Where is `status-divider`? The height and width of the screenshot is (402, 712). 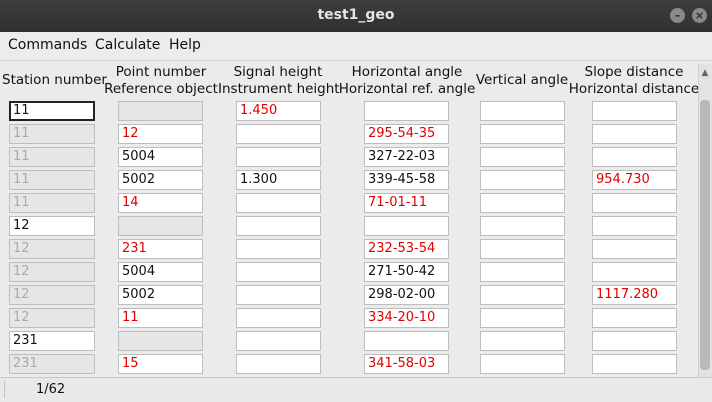
status-divider is located at coordinates (7, 389).